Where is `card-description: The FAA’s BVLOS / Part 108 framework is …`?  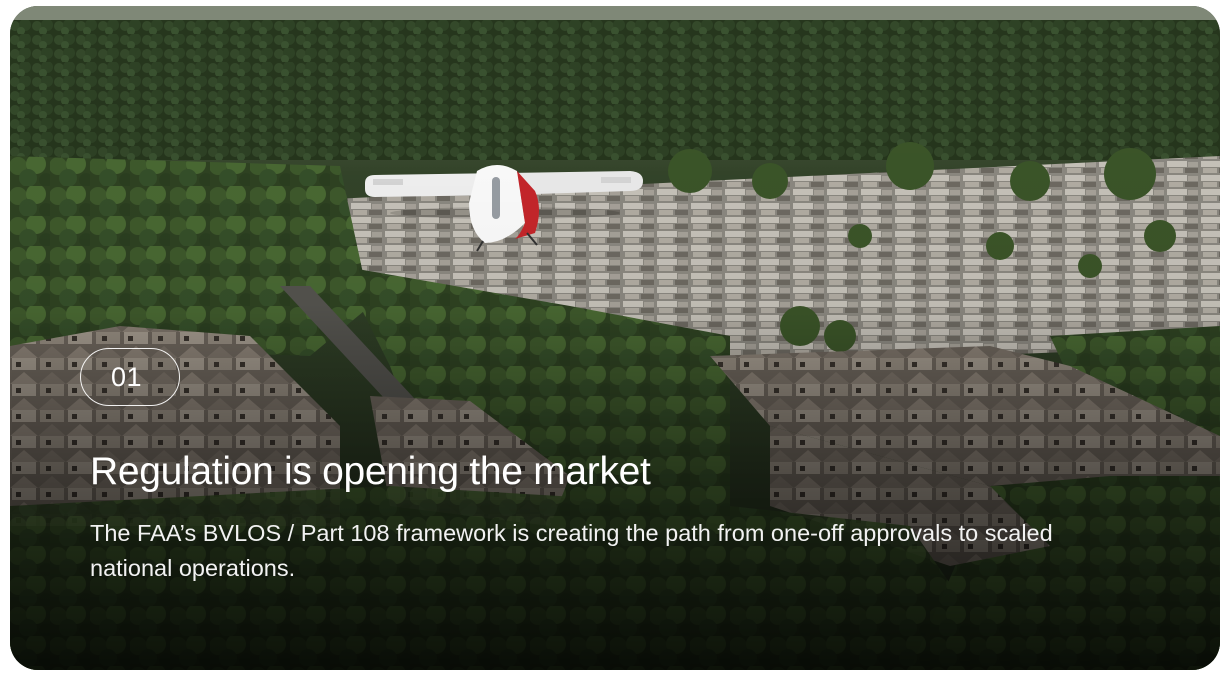
card-description: The FAA’s BVLOS / Part 108 framework is … is located at coordinates (571, 550).